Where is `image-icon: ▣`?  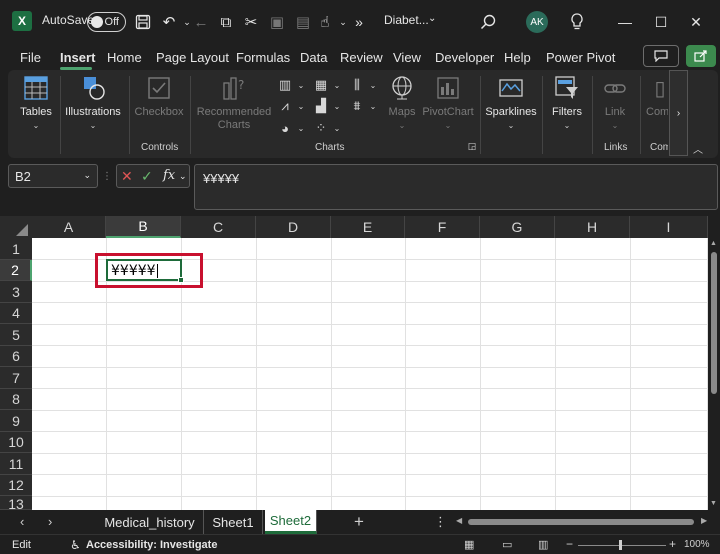 image-icon: ▣ is located at coordinates (277, 22).